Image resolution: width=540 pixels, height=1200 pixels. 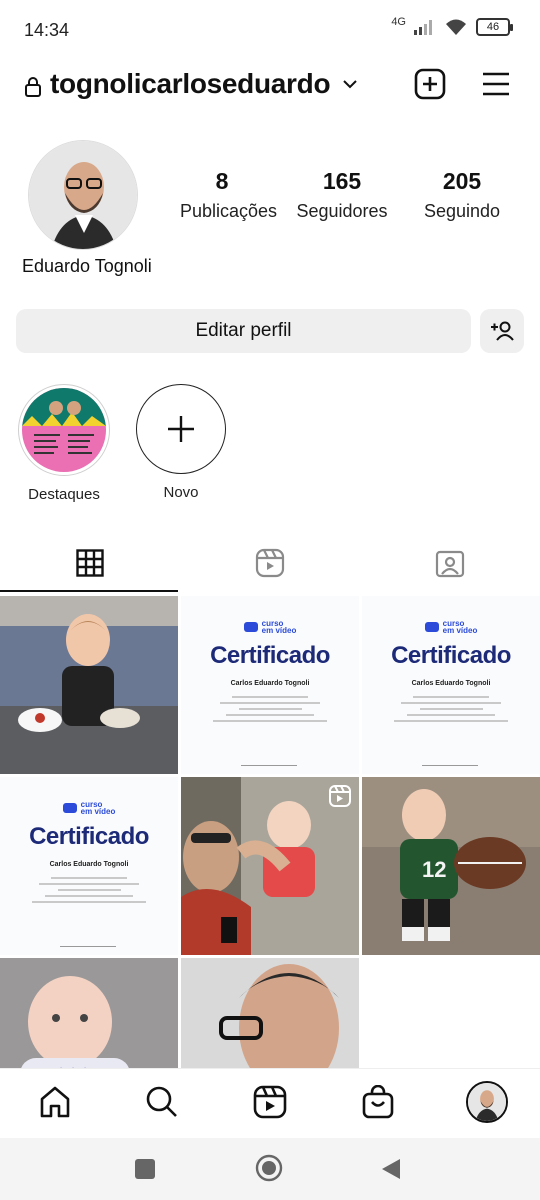 I want to click on status-time: 14:34, so click(x=47, y=30).